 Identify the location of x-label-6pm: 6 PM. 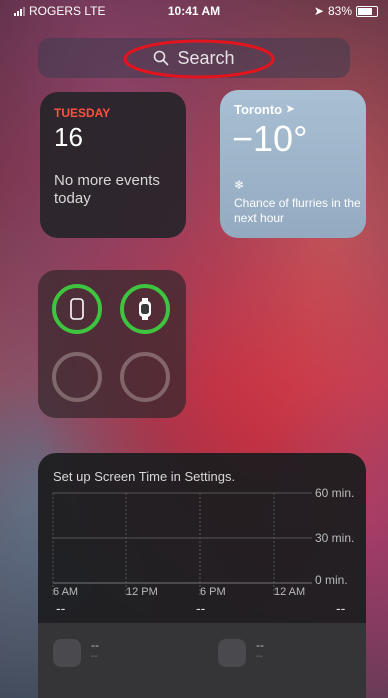
(213, 592).